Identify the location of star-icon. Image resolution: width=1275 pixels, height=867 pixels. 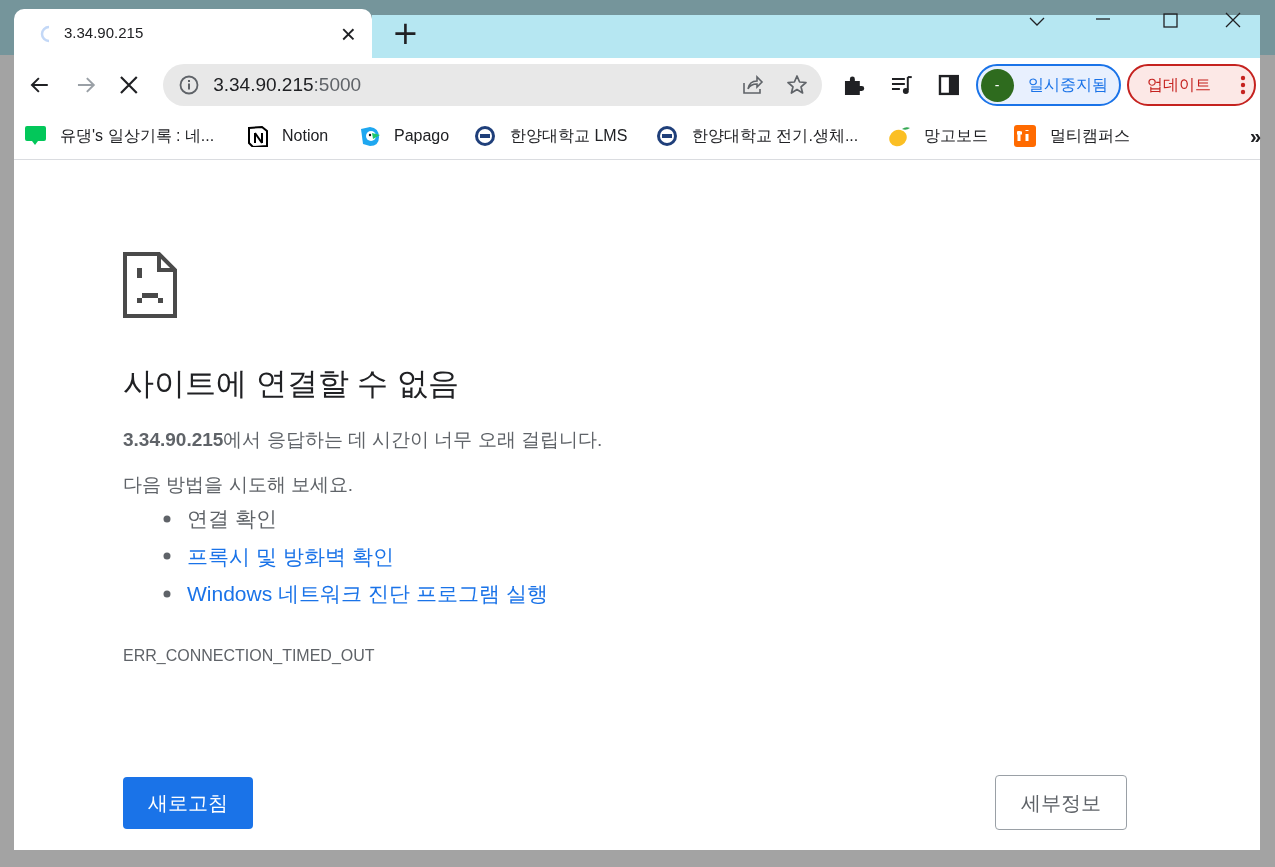
(797, 85).